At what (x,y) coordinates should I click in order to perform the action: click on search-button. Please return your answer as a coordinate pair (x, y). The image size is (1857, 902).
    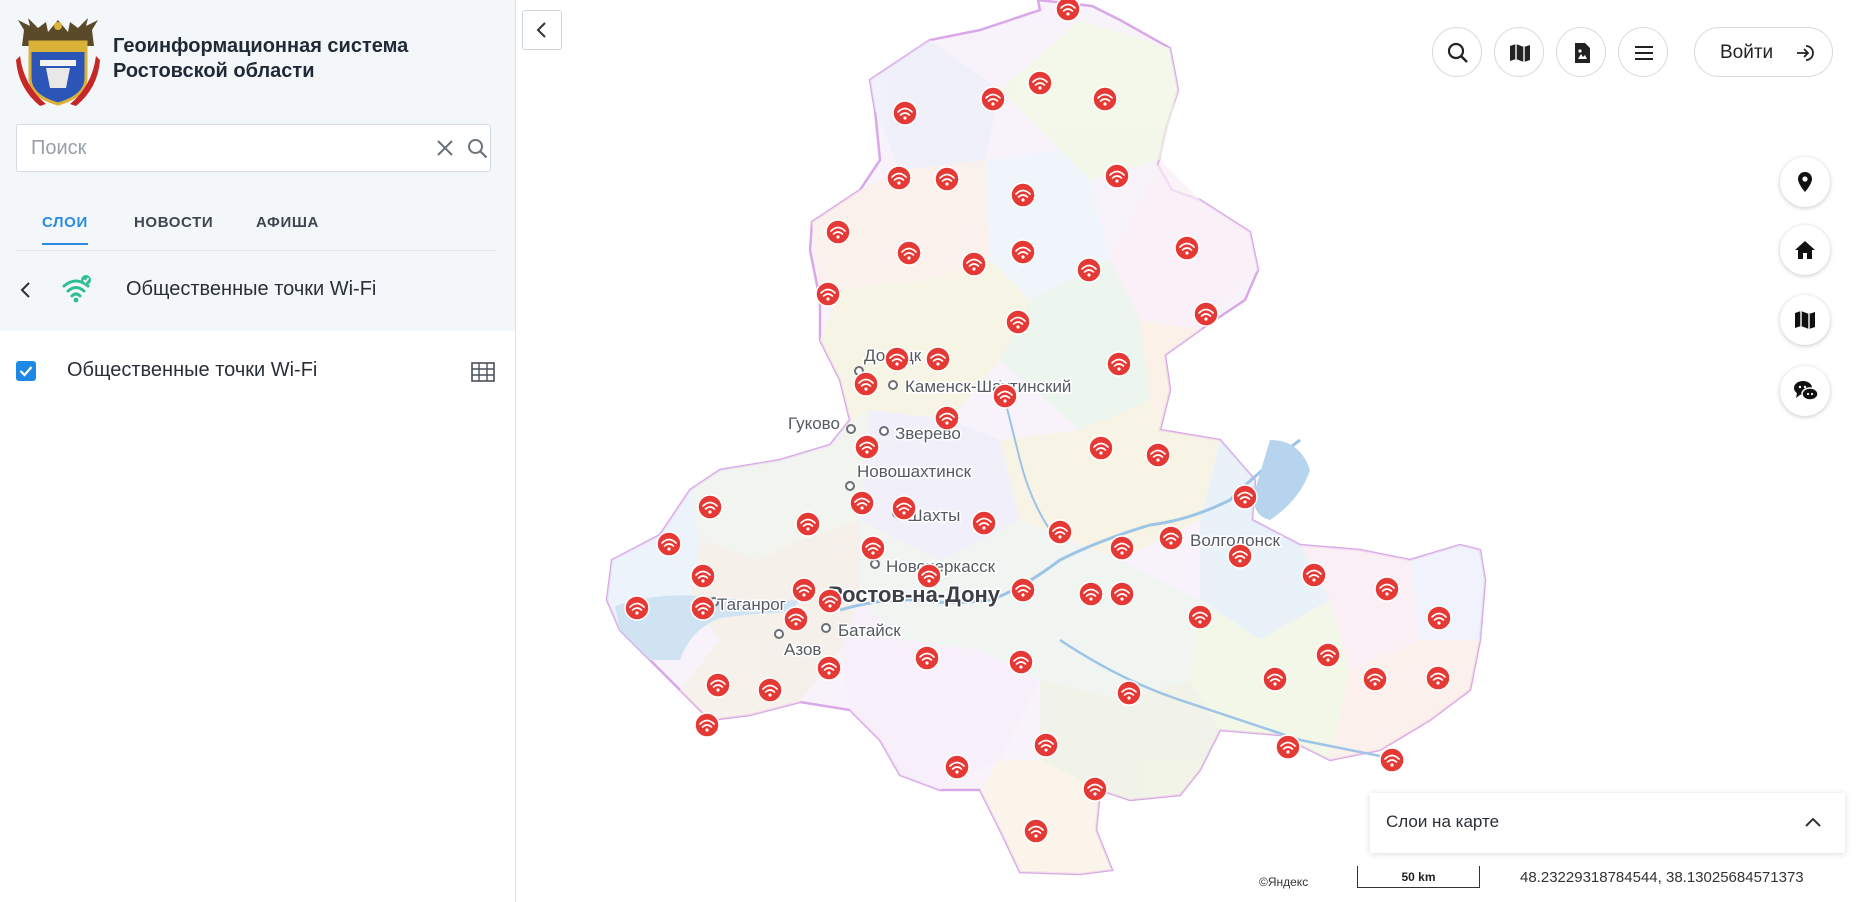
    Looking at the image, I should click on (1457, 52).